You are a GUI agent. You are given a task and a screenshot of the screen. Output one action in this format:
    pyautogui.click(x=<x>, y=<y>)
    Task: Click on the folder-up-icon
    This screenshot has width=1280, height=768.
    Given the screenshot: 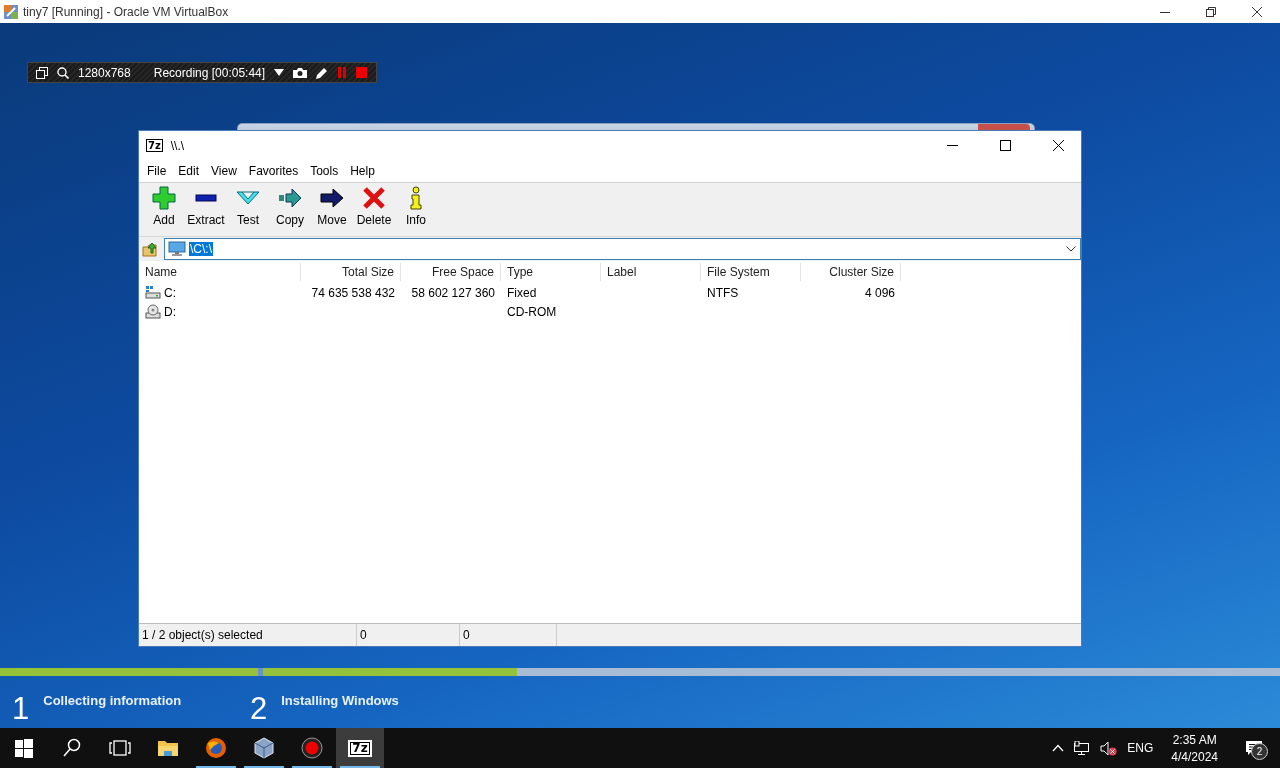 What is the action you would take?
    pyautogui.click(x=150, y=249)
    